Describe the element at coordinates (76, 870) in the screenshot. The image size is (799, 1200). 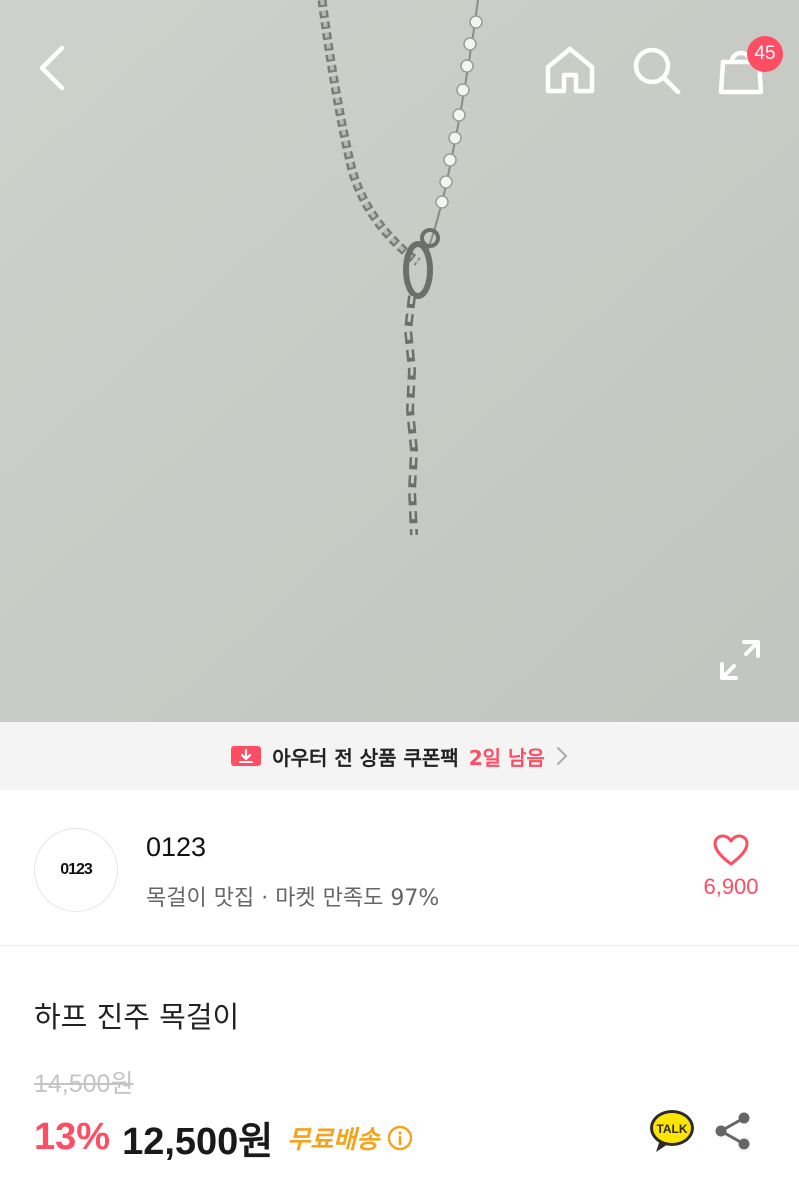
I see `seller-logo: 0123` at that location.